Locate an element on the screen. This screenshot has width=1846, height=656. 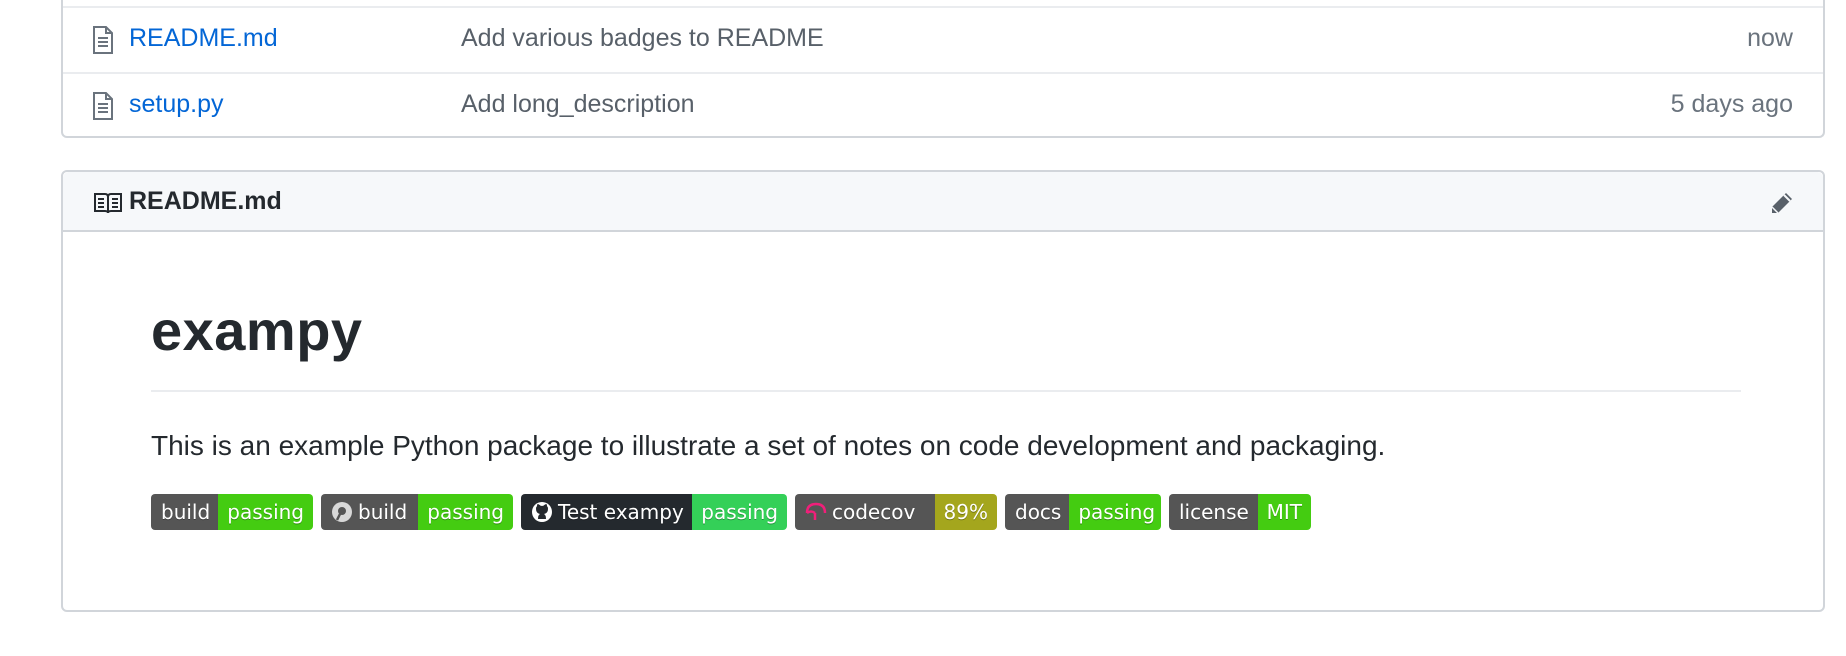
file-name-link: setup.py is located at coordinates (176, 104).